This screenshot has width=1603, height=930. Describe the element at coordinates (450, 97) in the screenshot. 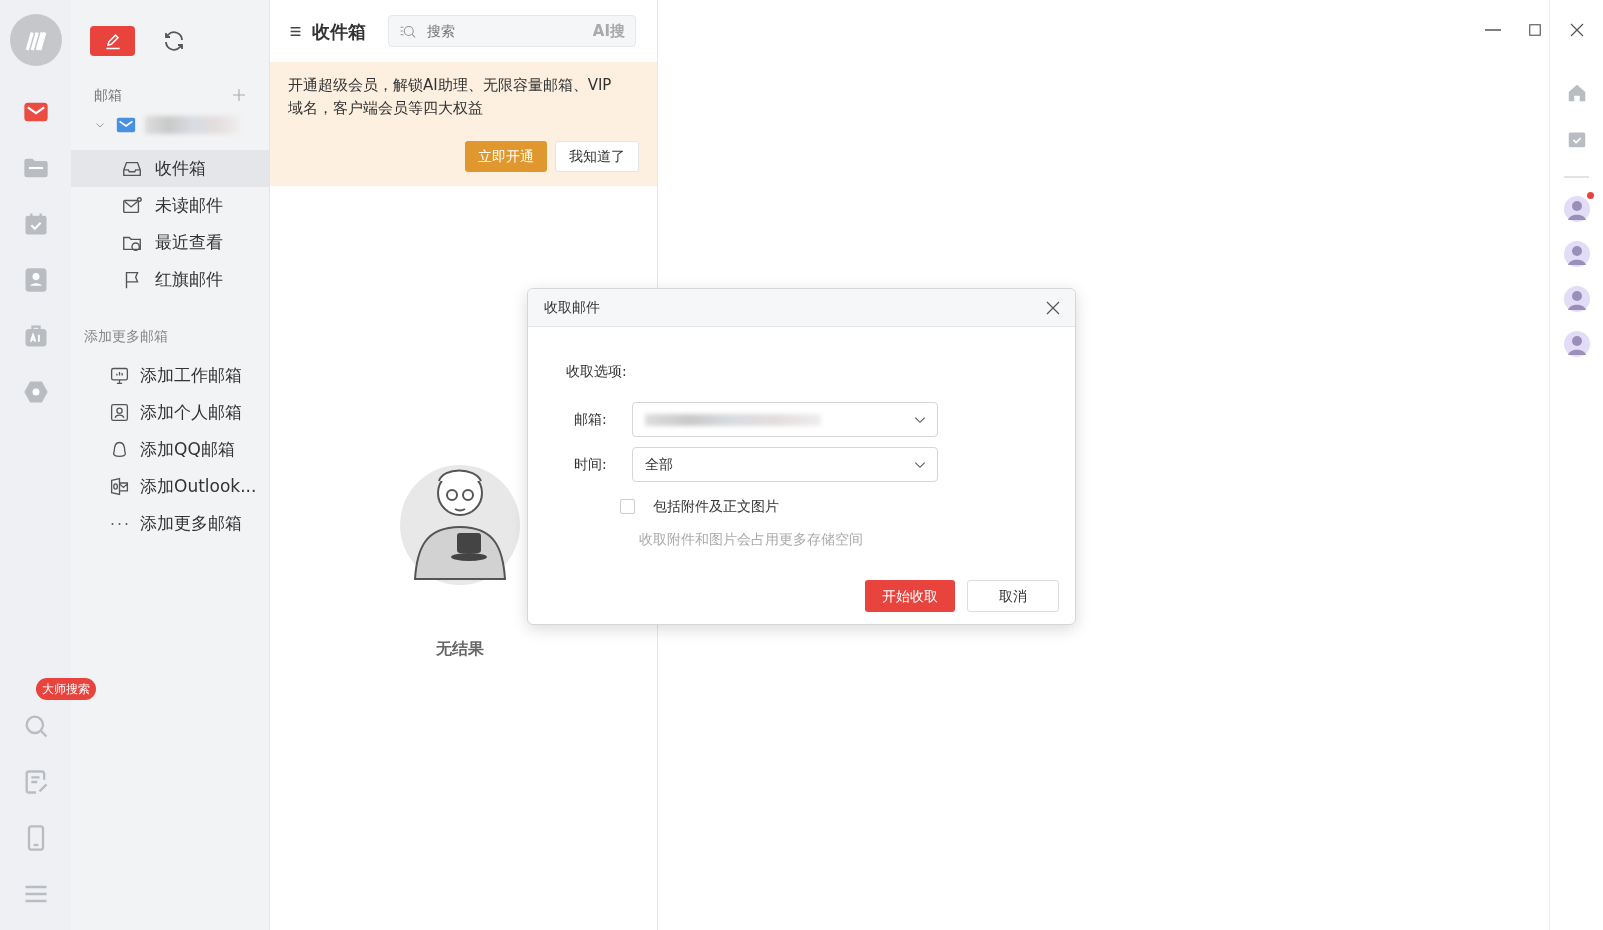

I see `promo-text: 开通超级会员，解锁AI助理、无限容量邮箱、VIP域名，客户端会员等四大权益` at that location.